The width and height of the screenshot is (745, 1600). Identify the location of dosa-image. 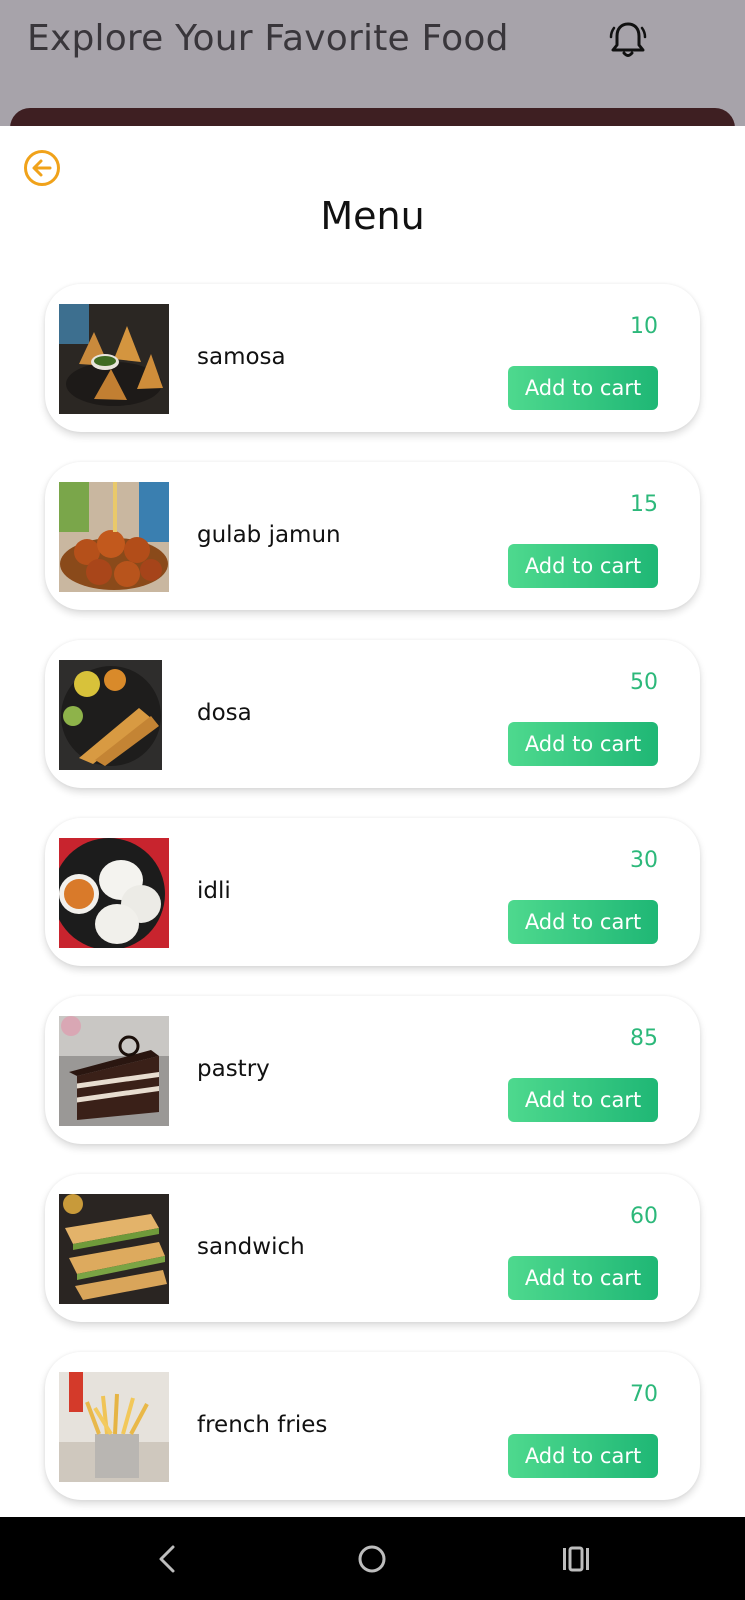
(110, 715).